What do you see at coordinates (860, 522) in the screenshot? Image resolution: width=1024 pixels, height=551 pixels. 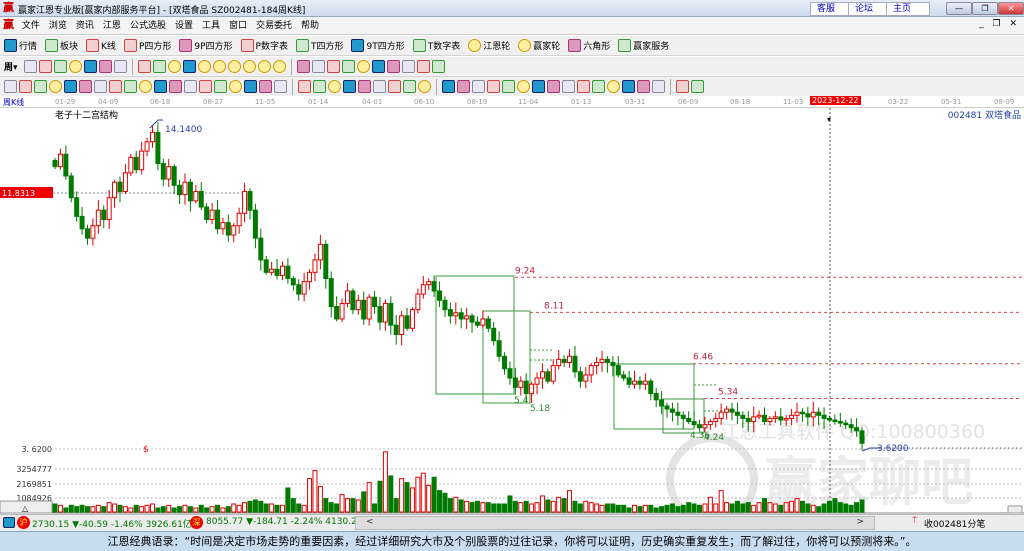 I see `scroll-right-button: >` at bounding box center [860, 522].